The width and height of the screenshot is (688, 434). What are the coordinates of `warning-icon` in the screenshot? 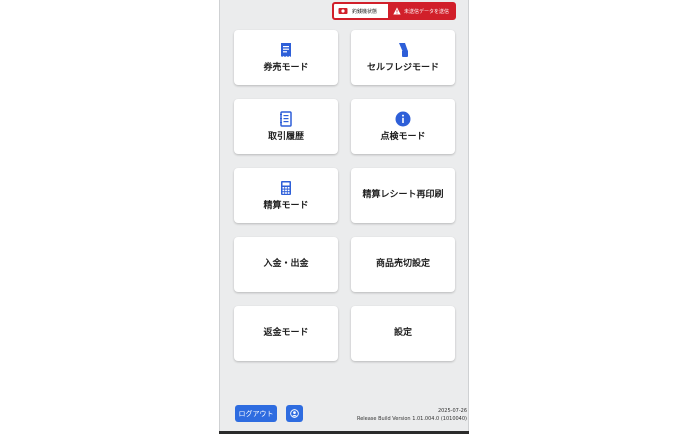 It's located at (397, 11).